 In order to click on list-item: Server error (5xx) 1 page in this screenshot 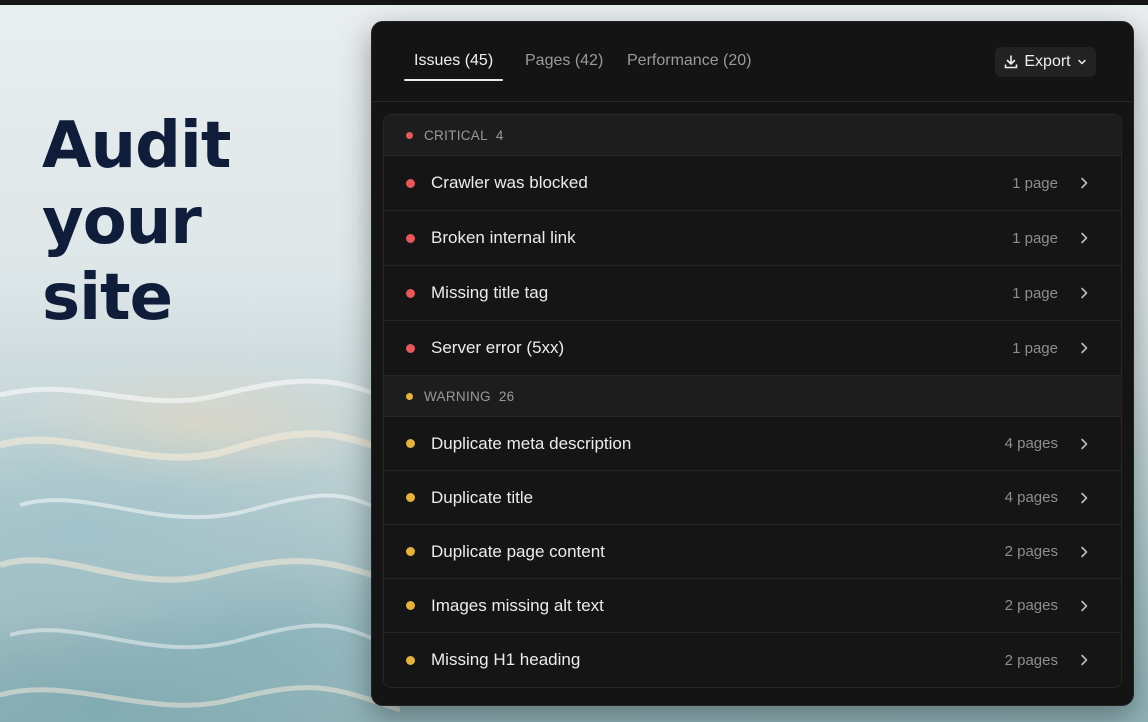, I will do `click(752, 348)`.